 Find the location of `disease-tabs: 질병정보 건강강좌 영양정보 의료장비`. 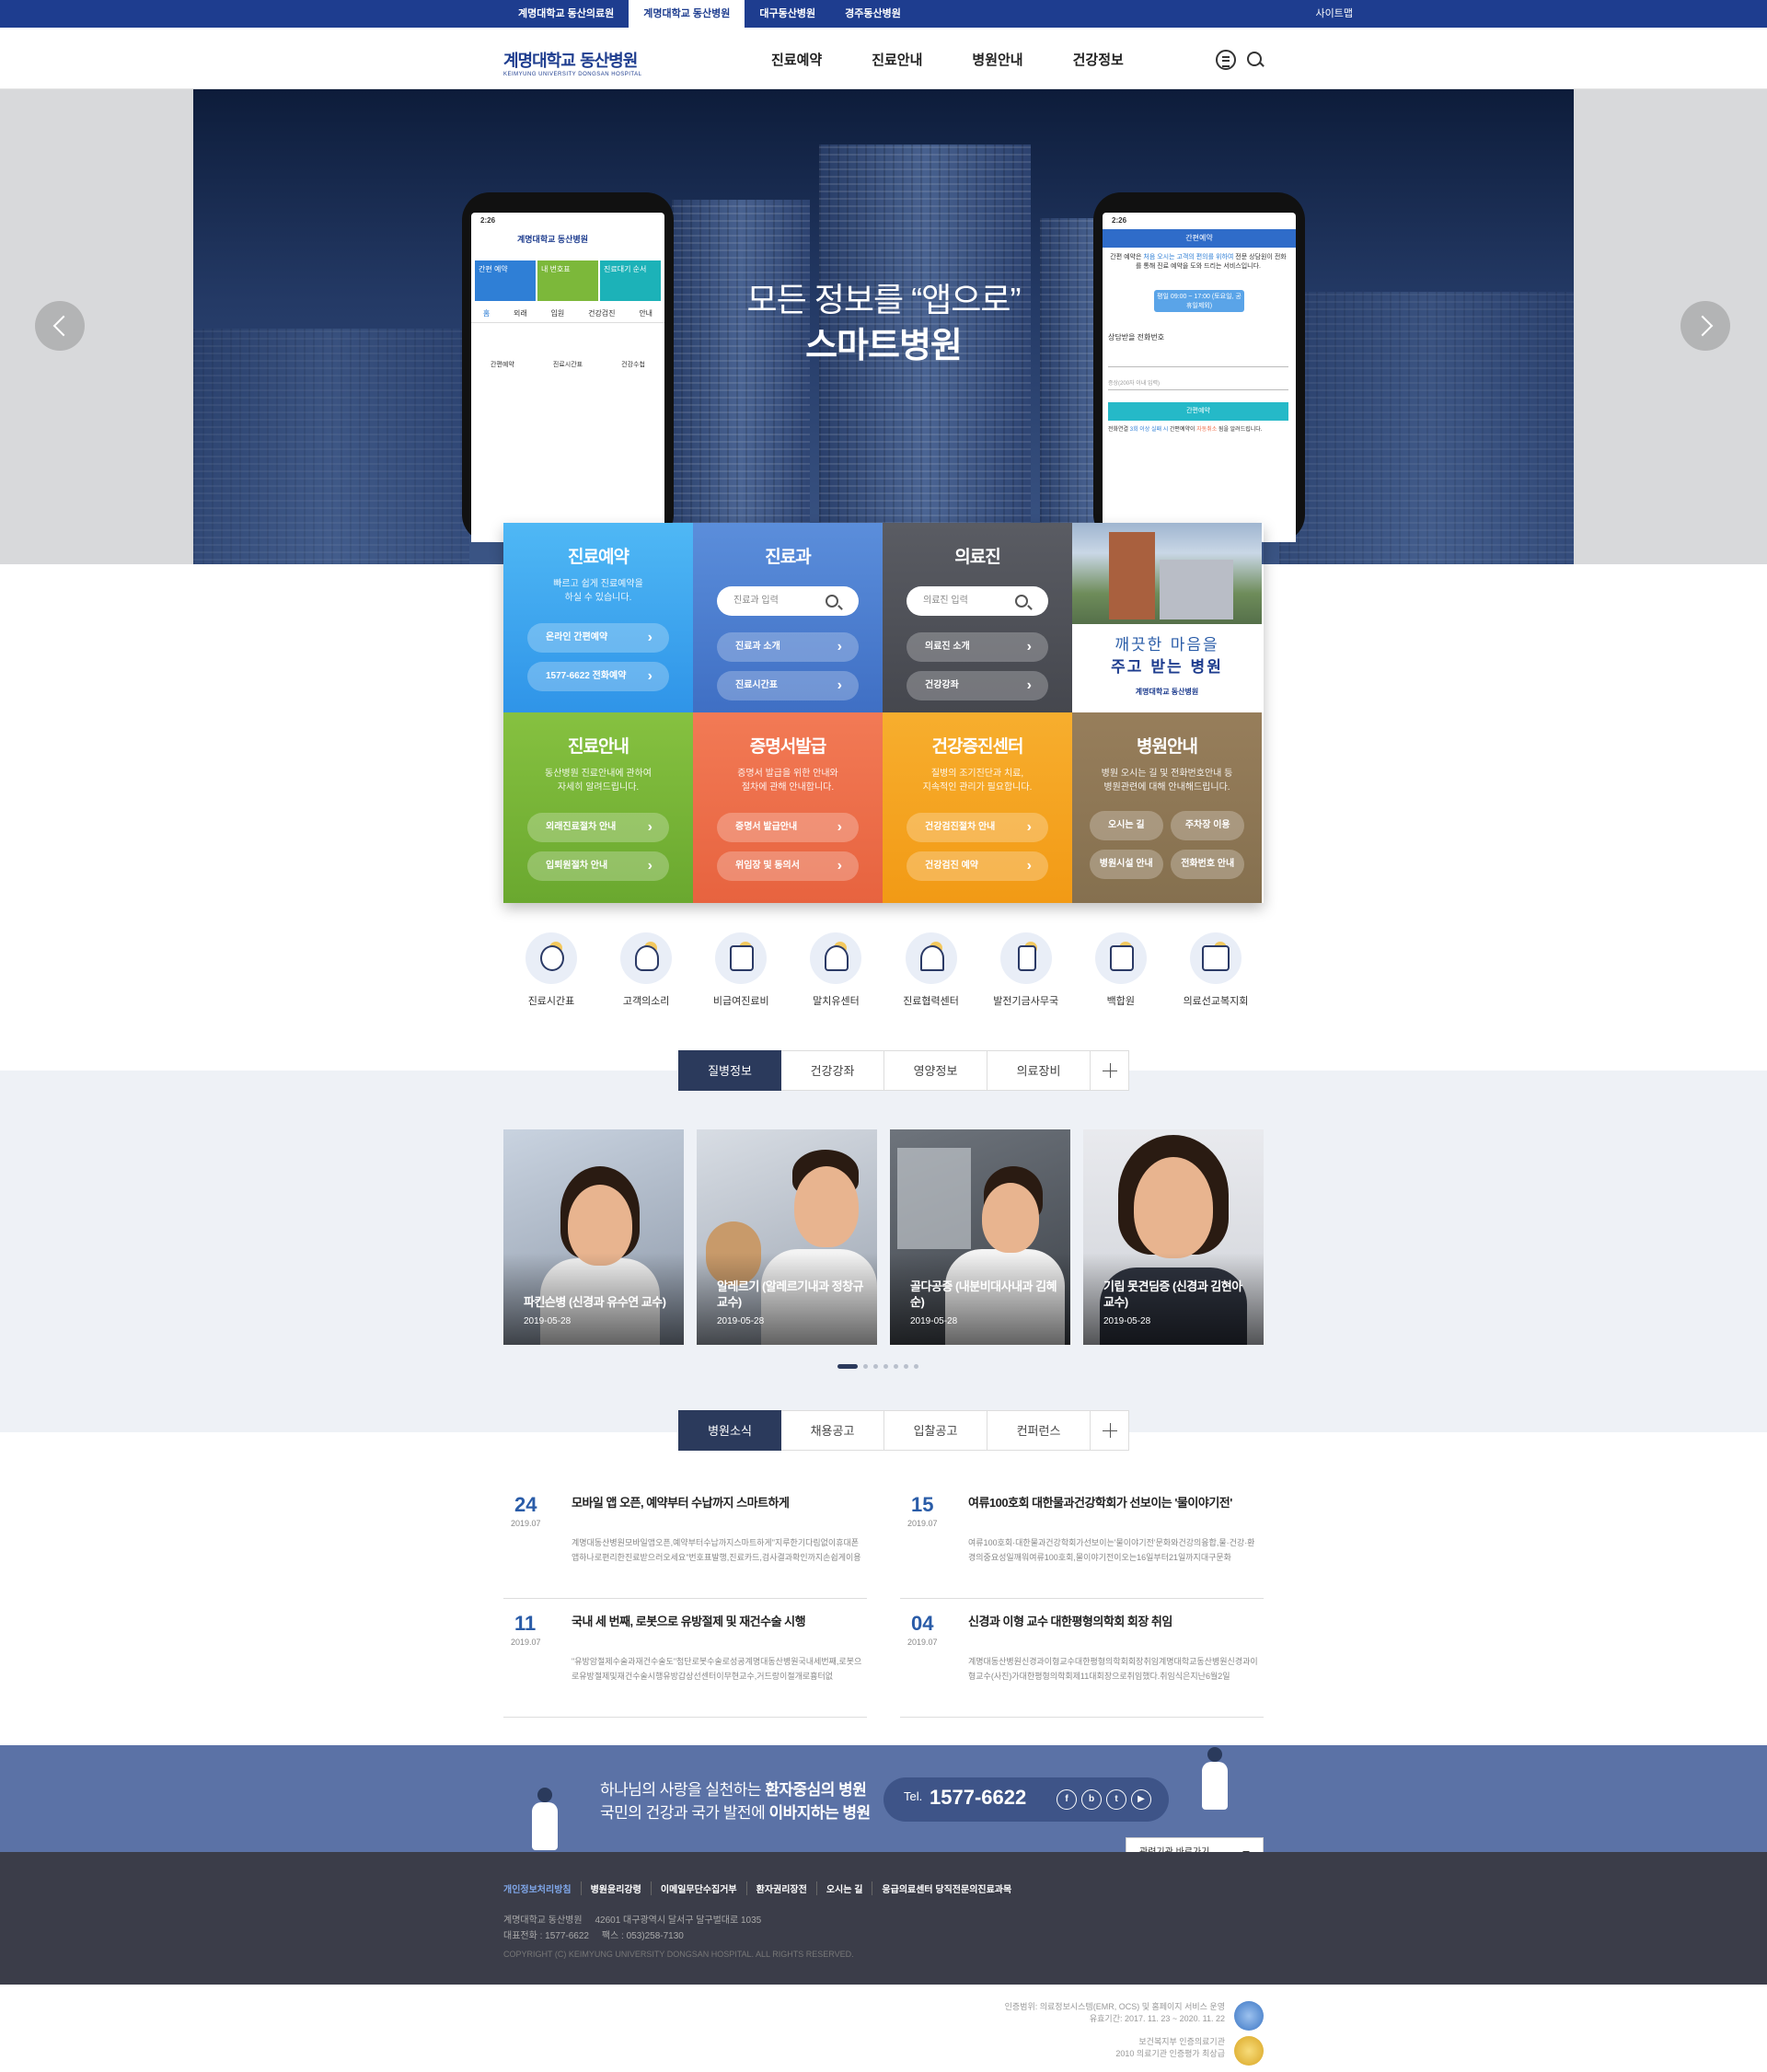

disease-tabs: 질병정보 건강강좌 영양정보 의료장비 is located at coordinates (903, 1070).